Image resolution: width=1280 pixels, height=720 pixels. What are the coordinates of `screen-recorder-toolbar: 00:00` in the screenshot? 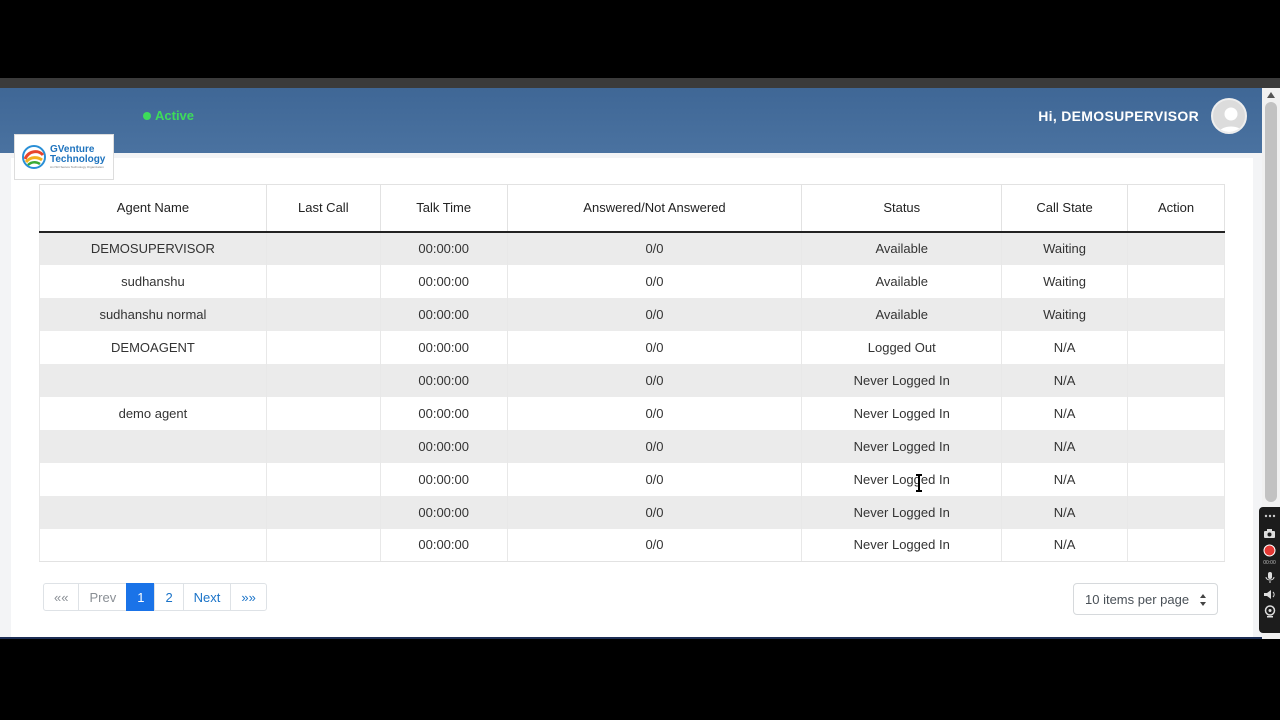 It's located at (1269, 570).